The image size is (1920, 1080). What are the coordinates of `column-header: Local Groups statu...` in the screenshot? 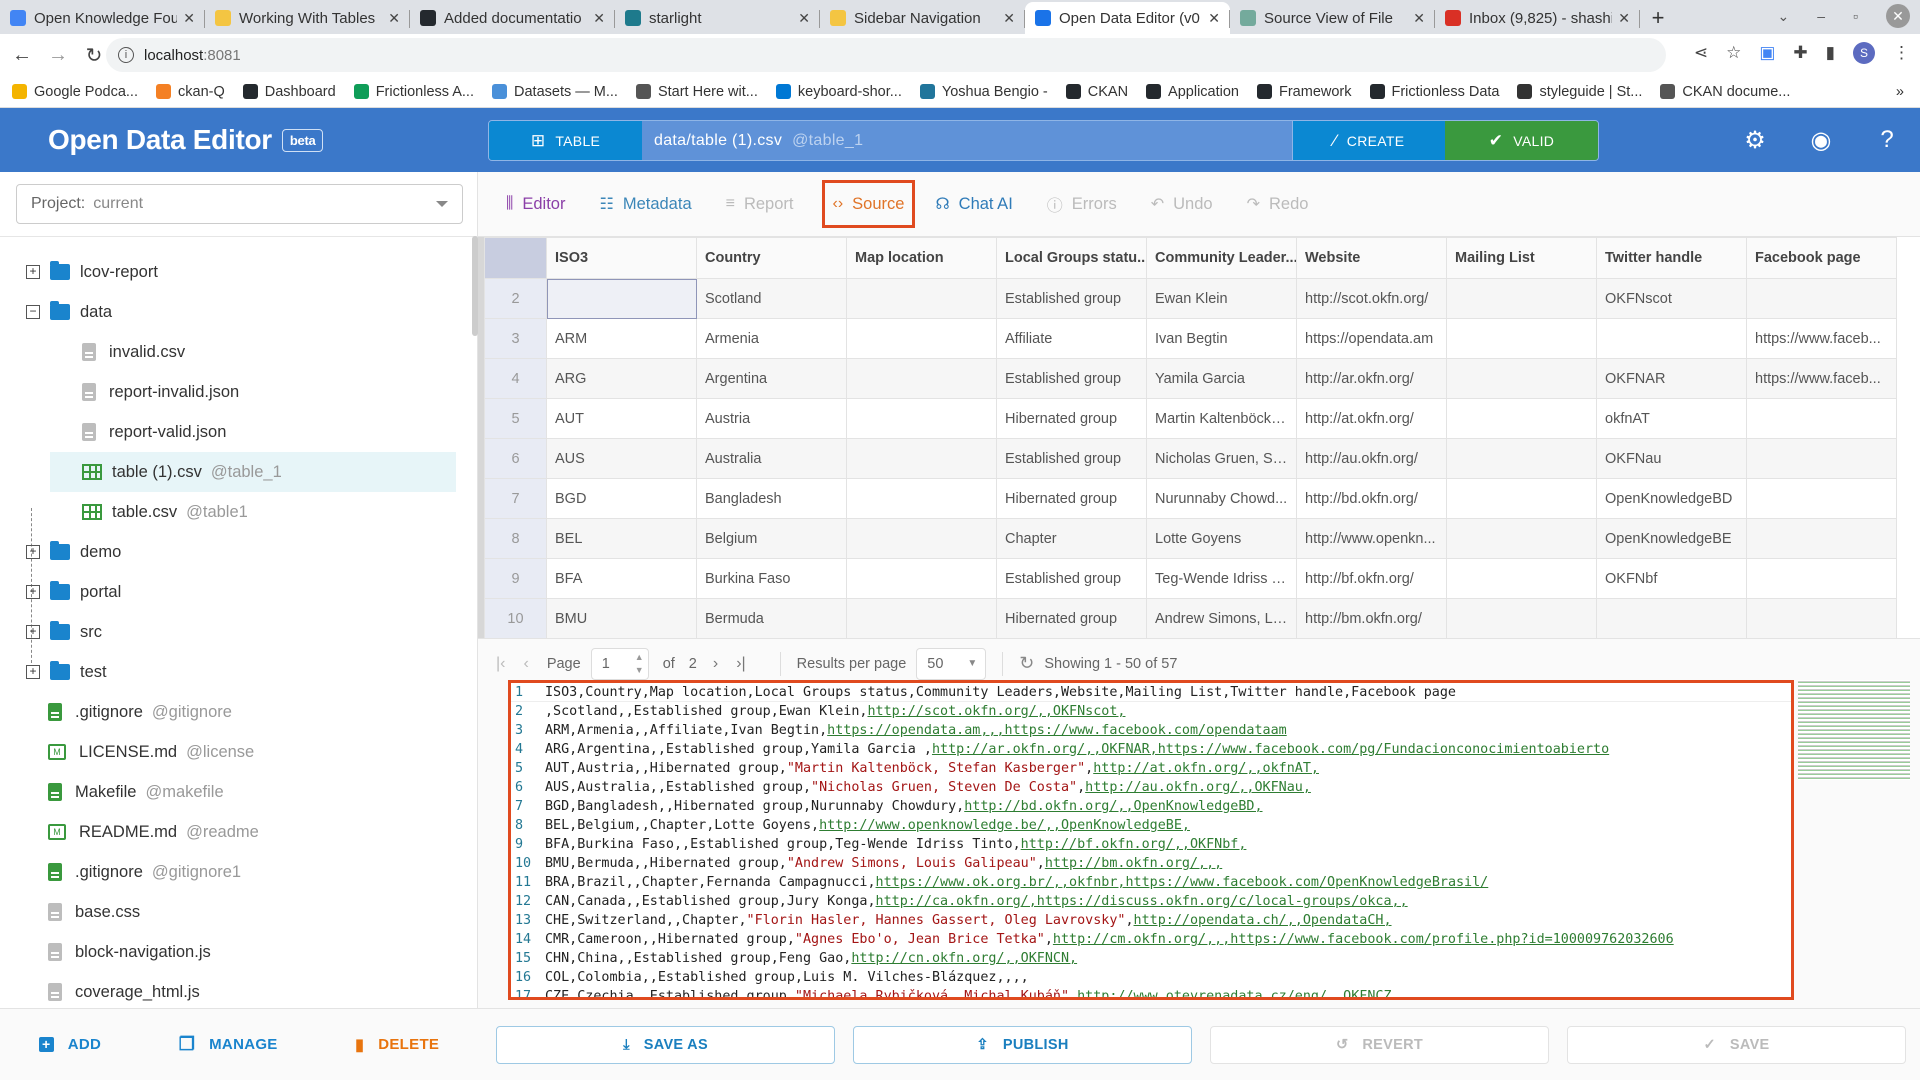 It's located at (1071, 258).